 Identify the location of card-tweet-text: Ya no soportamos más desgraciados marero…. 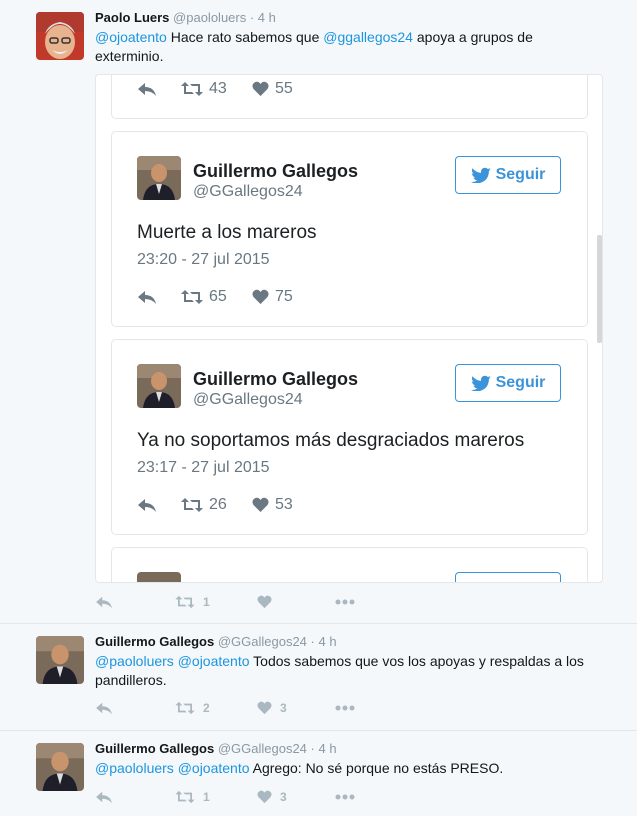
(331, 440).